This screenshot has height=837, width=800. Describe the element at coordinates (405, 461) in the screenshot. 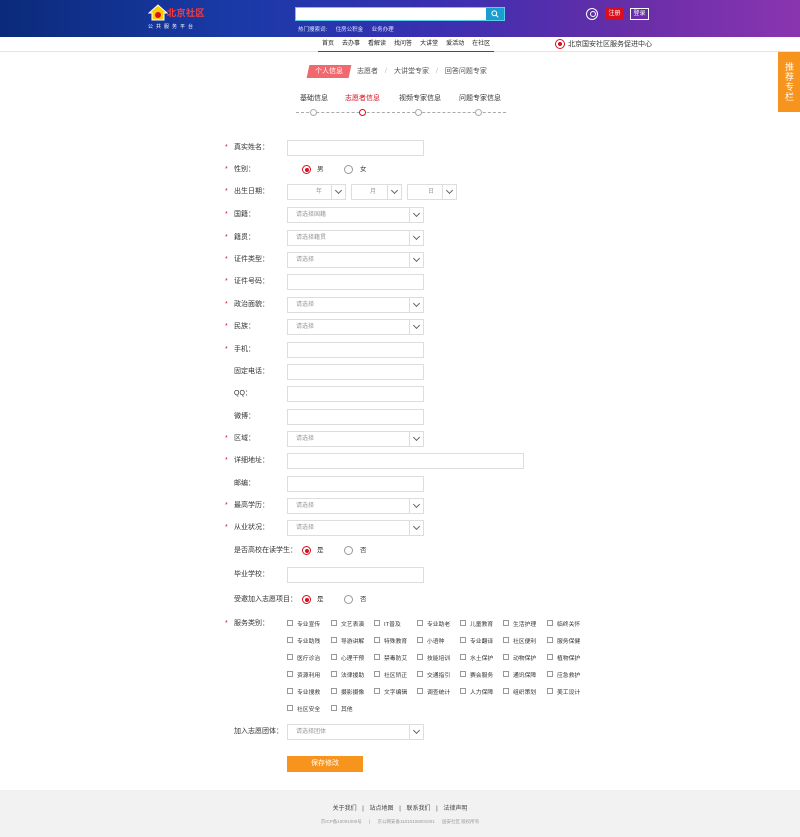

I see `address-input` at that location.